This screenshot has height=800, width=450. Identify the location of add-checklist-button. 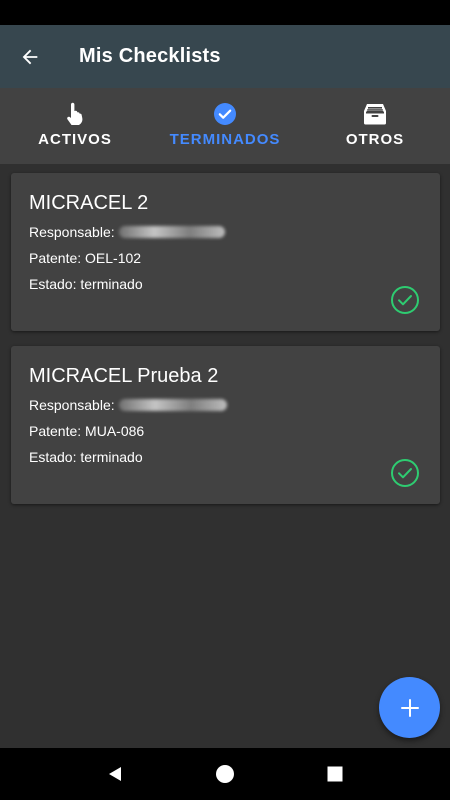
(409, 707).